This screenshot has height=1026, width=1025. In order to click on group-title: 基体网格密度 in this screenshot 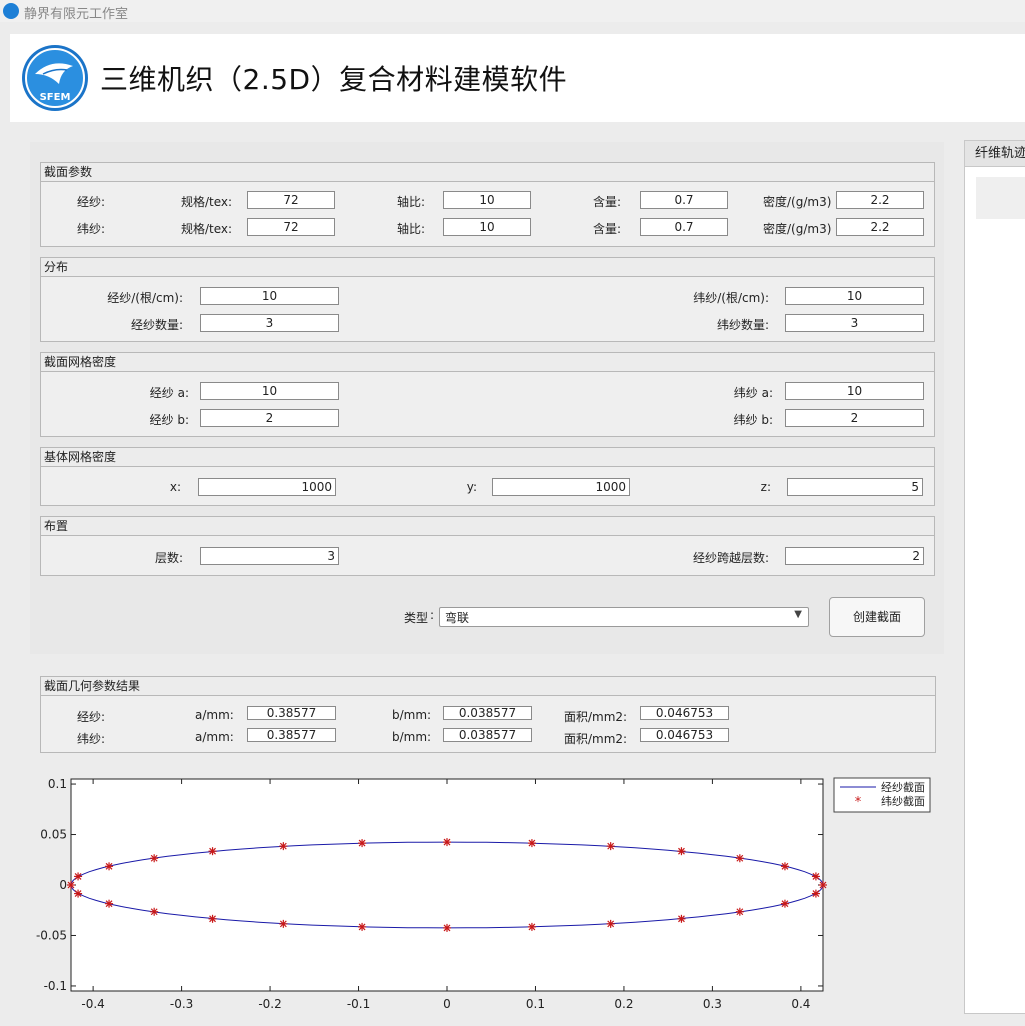, I will do `click(487, 457)`.